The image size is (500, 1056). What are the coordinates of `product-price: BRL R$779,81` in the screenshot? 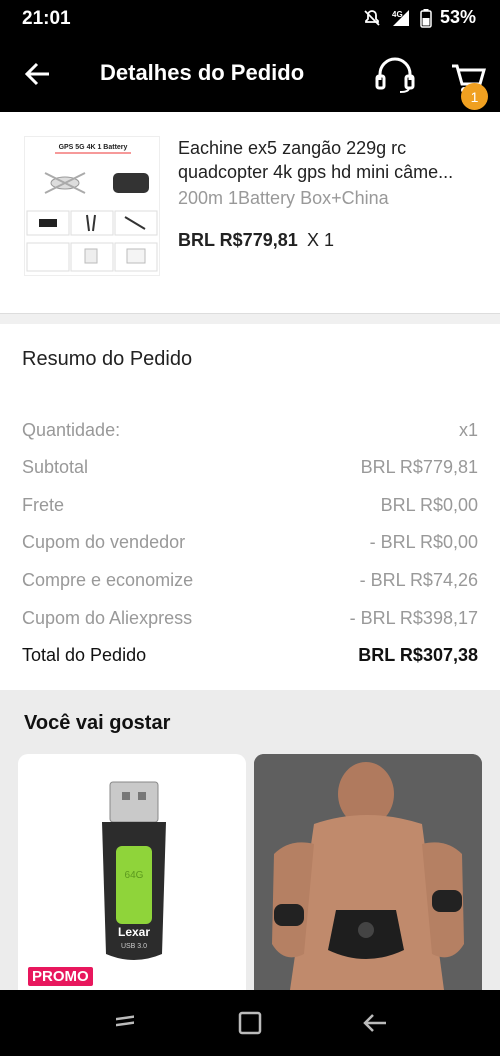 It's located at (238, 240).